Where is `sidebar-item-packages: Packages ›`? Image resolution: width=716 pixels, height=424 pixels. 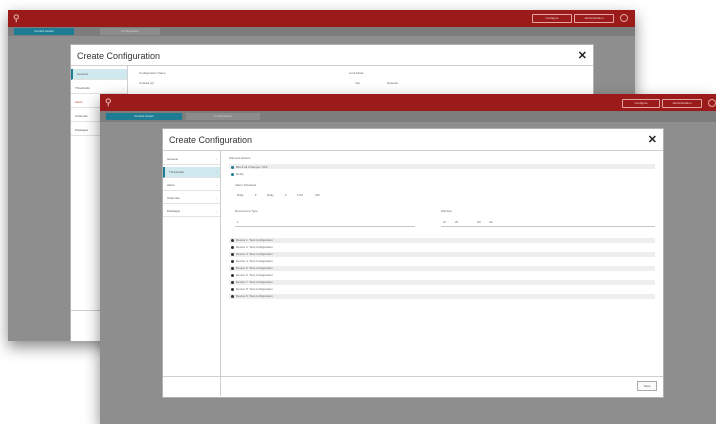 sidebar-item-packages: Packages › is located at coordinates (191, 211).